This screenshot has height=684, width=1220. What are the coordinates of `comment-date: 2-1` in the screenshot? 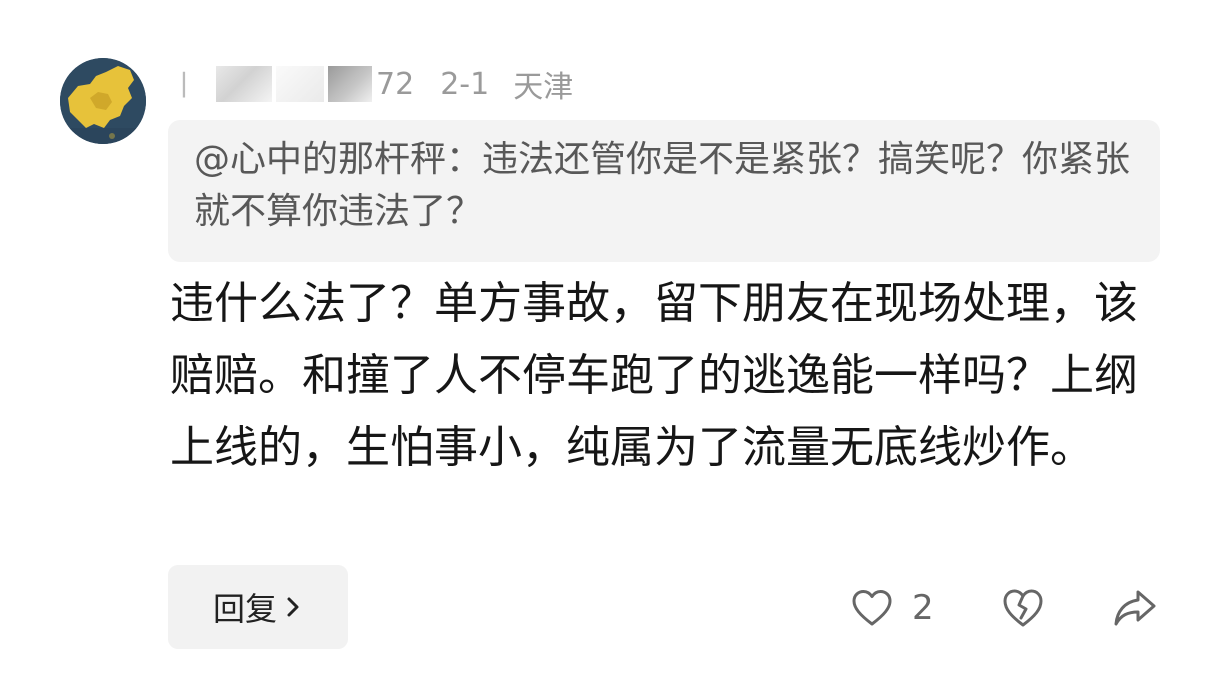 It's located at (465, 84).